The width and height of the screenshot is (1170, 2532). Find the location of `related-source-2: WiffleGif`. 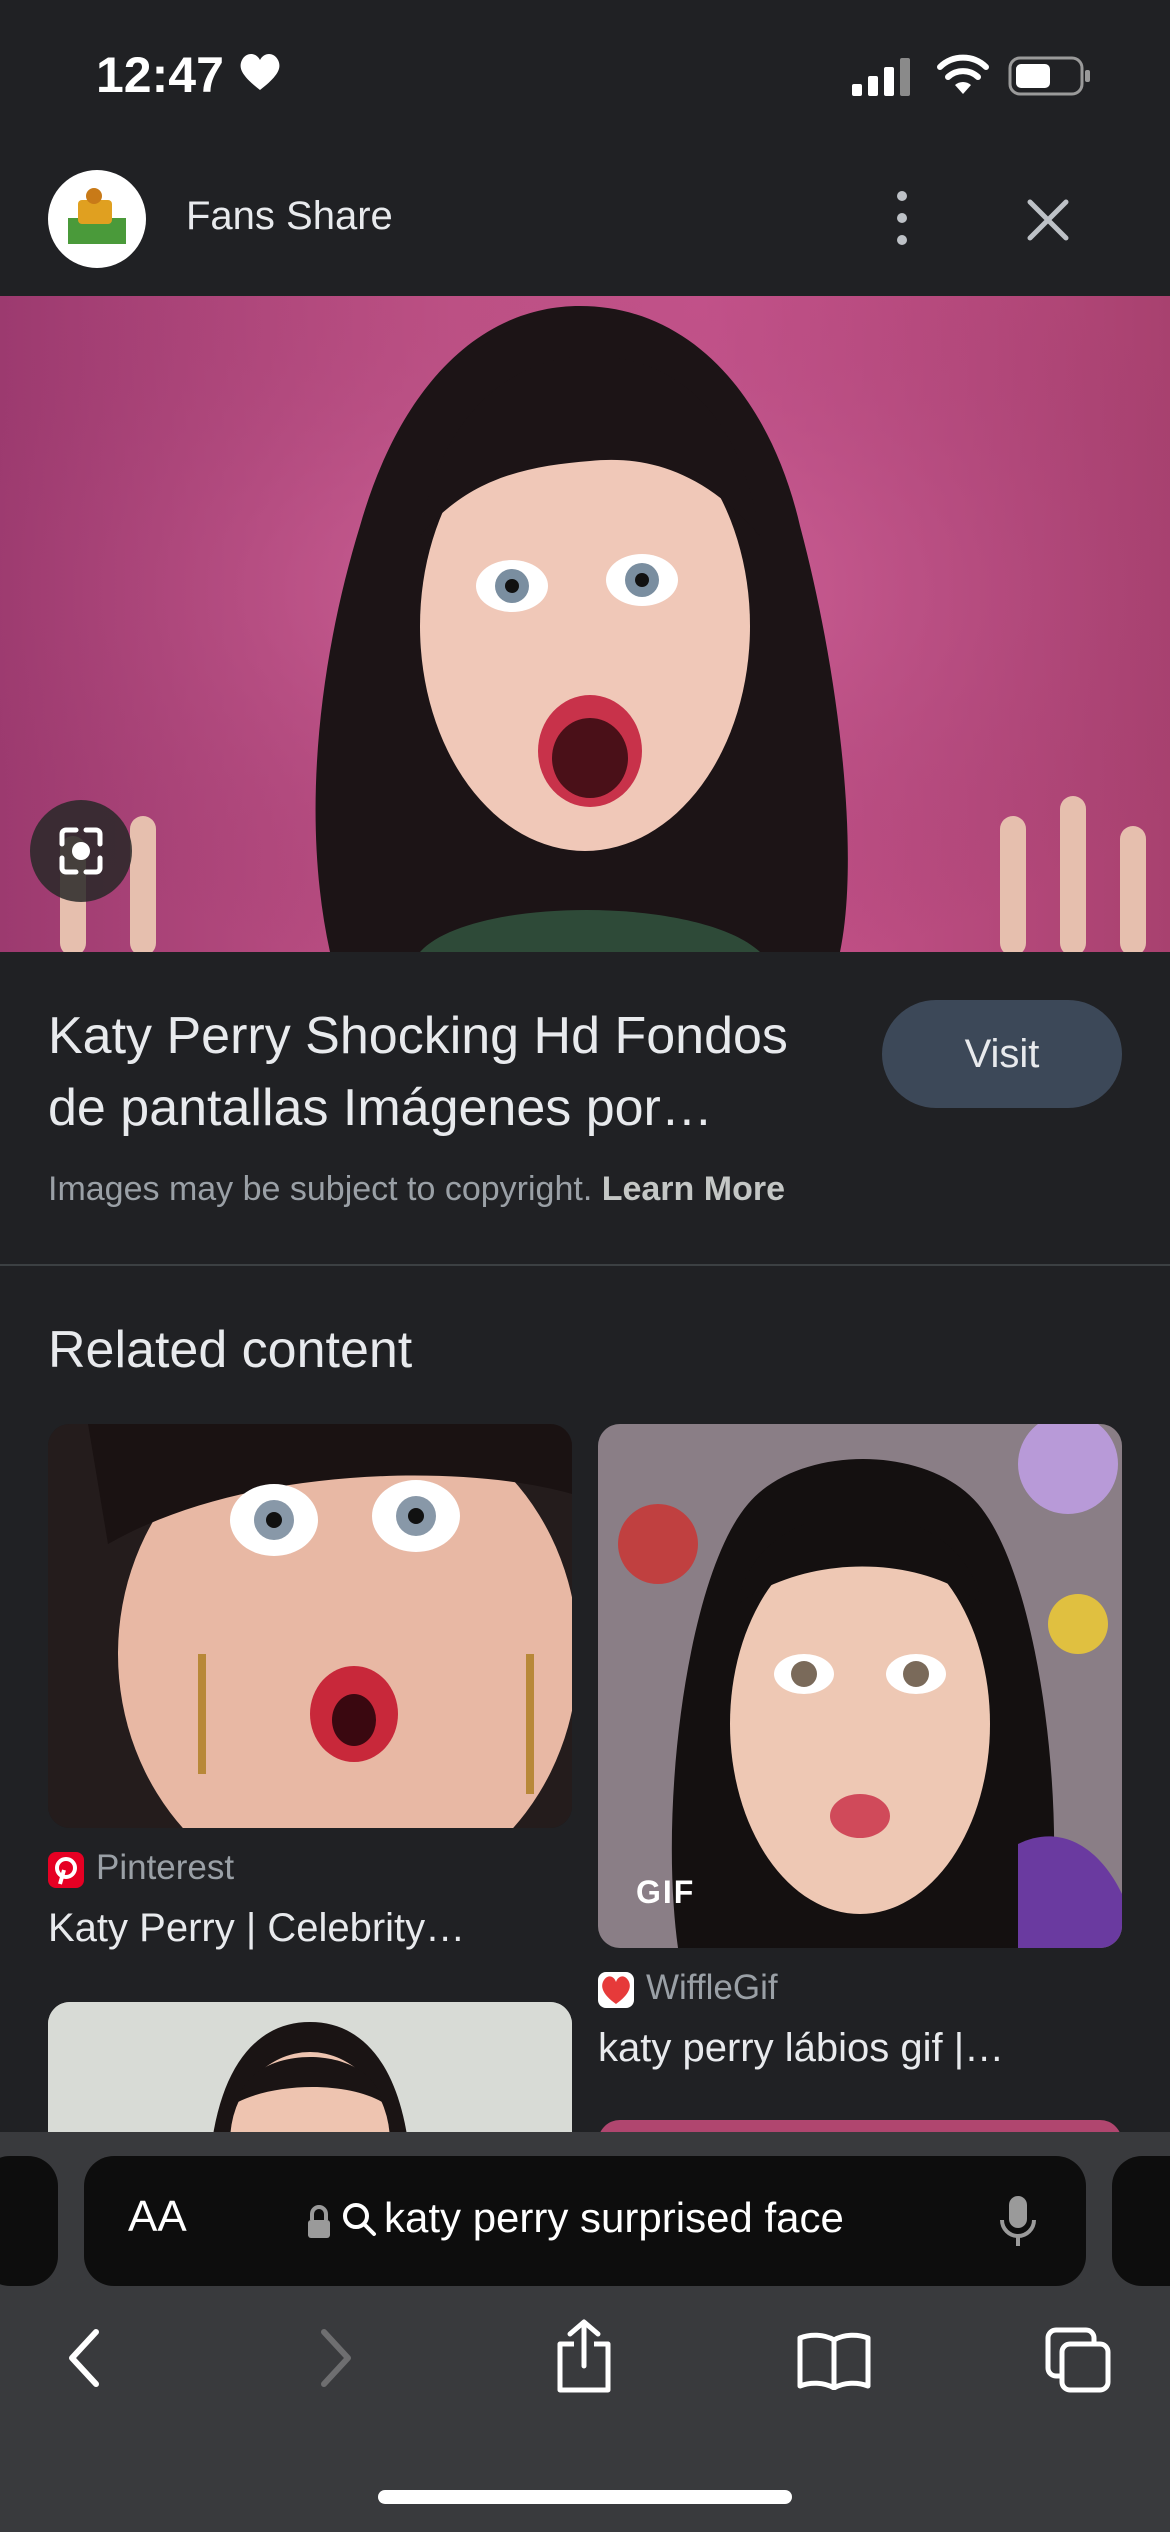

related-source-2: WiffleGif is located at coordinates (712, 1988).